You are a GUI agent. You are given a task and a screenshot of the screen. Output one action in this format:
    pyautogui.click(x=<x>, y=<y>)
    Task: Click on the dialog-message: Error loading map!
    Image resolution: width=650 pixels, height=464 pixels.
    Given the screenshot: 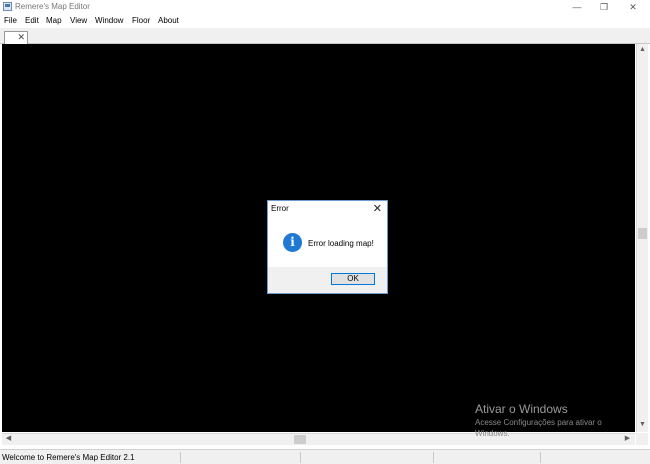 What is the action you would take?
    pyautogui.click(x=341, y=243)
    